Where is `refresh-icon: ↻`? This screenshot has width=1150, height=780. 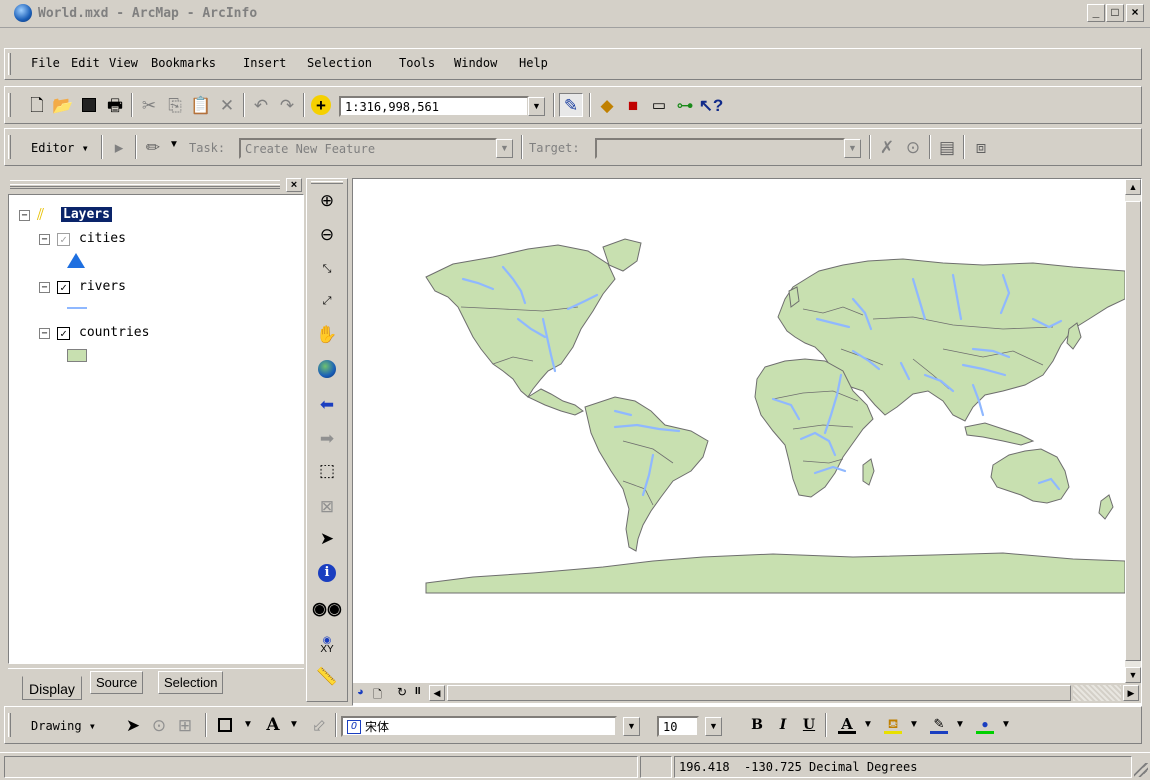
refresh-icon: ↻ is located at coordinates (402, 692).